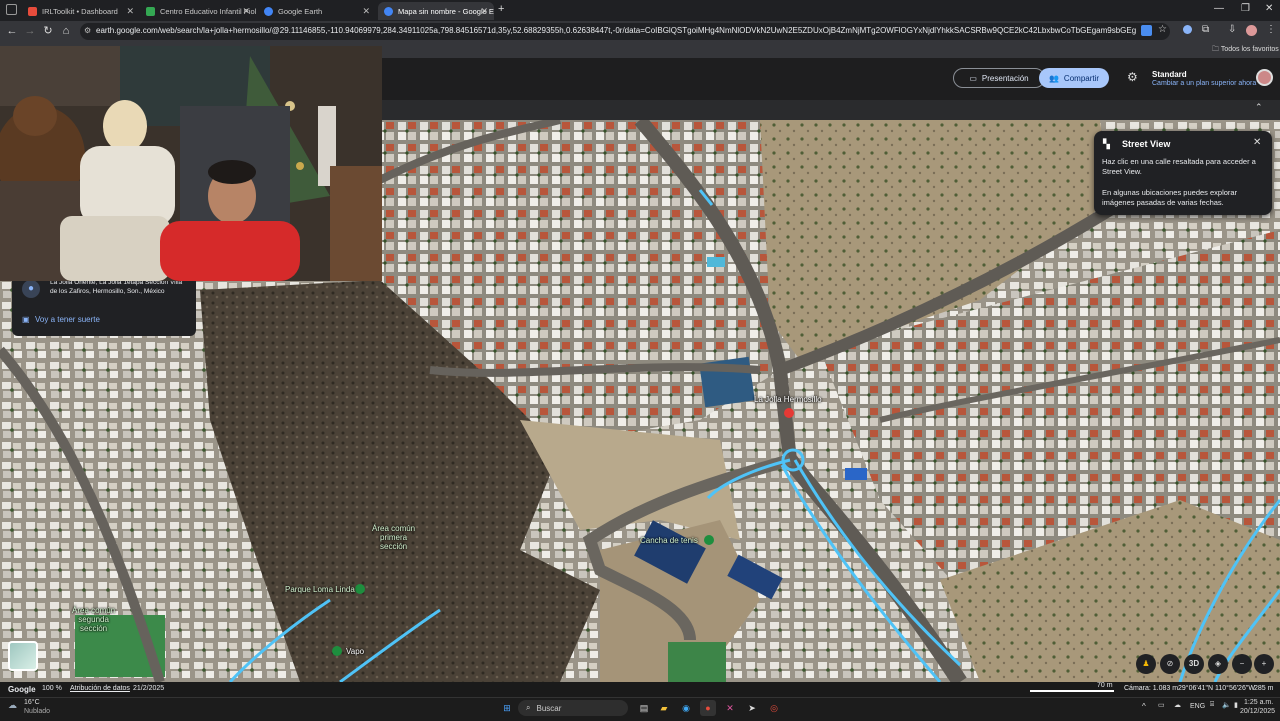 The width and height of the screenshot is (1280, 721). I want to click on browser-menu-icon: ⋮, so click(1271, 29).